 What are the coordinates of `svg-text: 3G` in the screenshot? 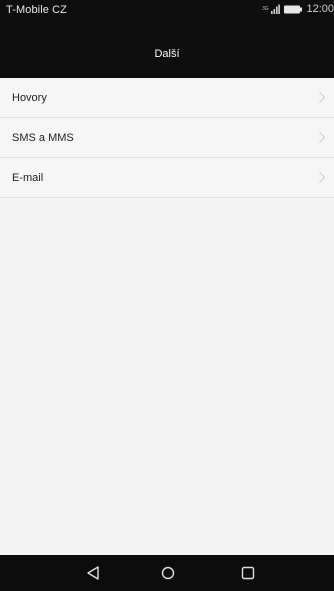 It's located at (265, 9).